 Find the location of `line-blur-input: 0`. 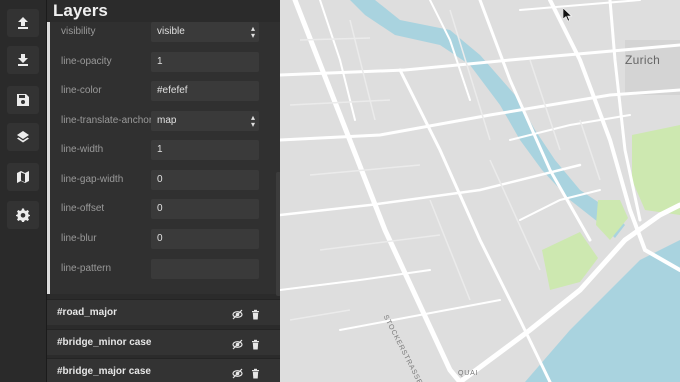

line-blur-input: 0 is located at coordinates (205, 239).